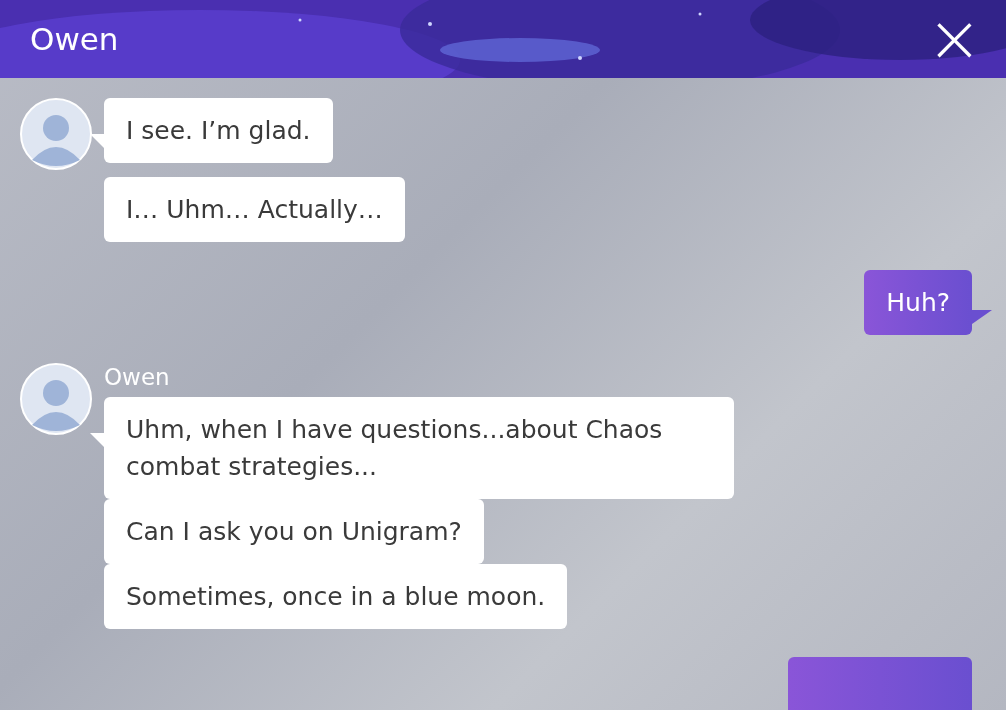  What do you see at coordinates (294, 531) in the screenshot?
I see `message-bubble: Can I ask you on Unigram?` at bounding box center [294, 531].